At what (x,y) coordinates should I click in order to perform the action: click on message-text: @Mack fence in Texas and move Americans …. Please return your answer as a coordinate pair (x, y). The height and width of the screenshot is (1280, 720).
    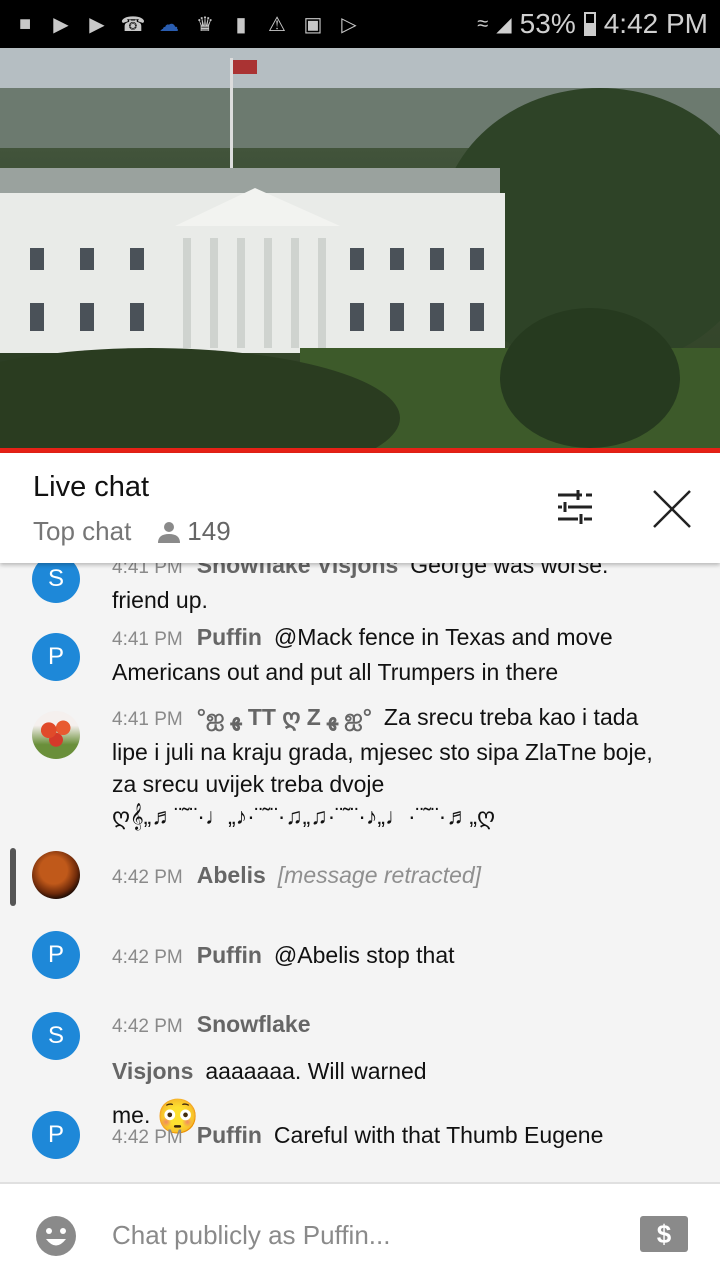
    Looking at the image, I should click on (362, 654).